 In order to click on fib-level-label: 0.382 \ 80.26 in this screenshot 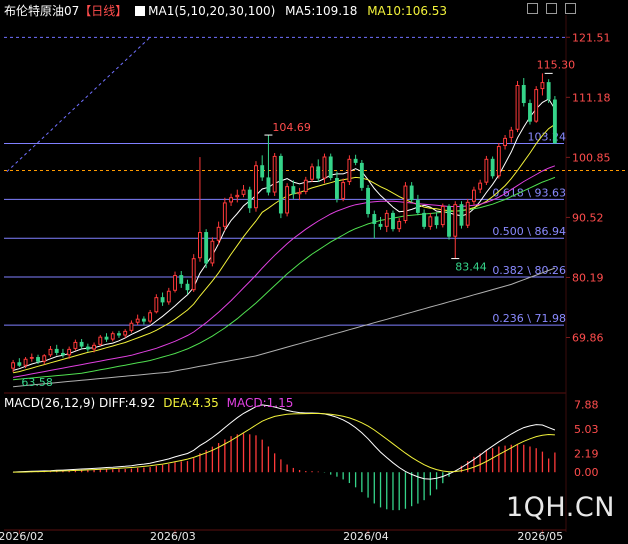, I will do `click(529, 270)`.